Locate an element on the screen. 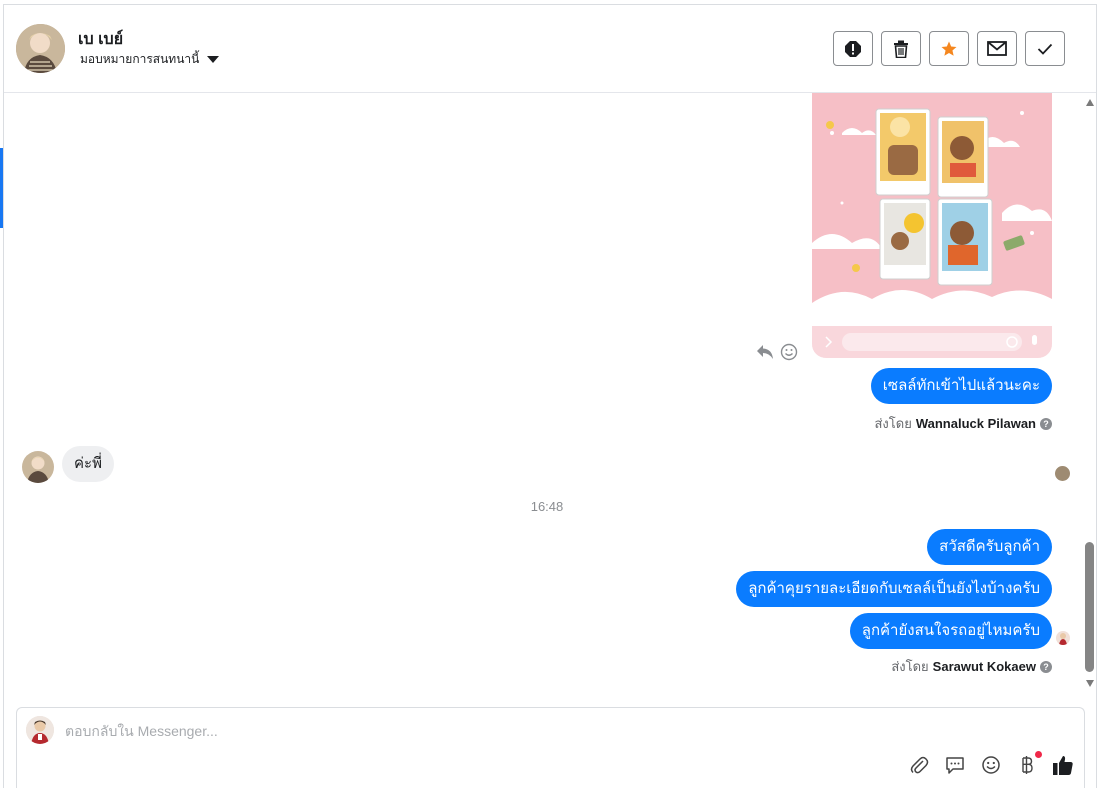  reply-composer is located at coordinates (550, 747).